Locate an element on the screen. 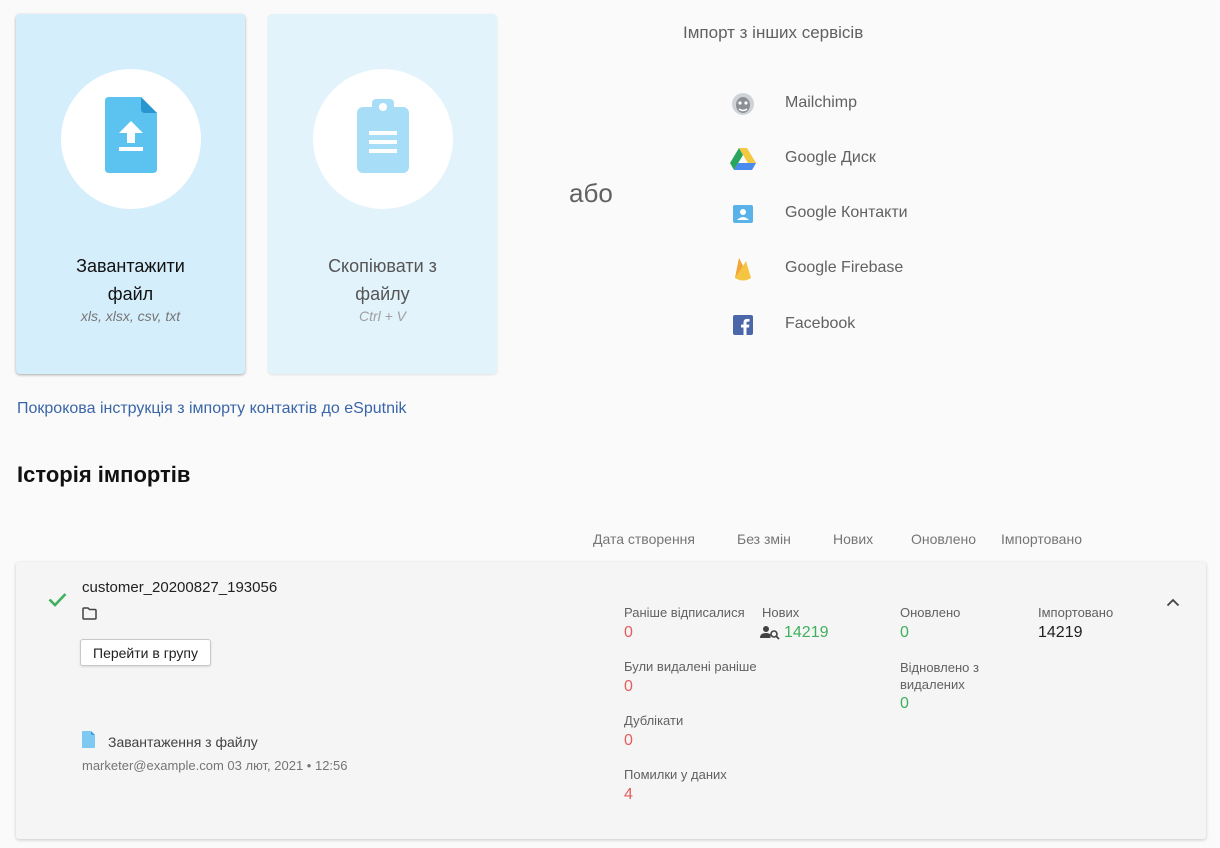 This screenshot has height=848, width=1220. service-mailchimp: Mailchimp is located at coordinates (793, 104).